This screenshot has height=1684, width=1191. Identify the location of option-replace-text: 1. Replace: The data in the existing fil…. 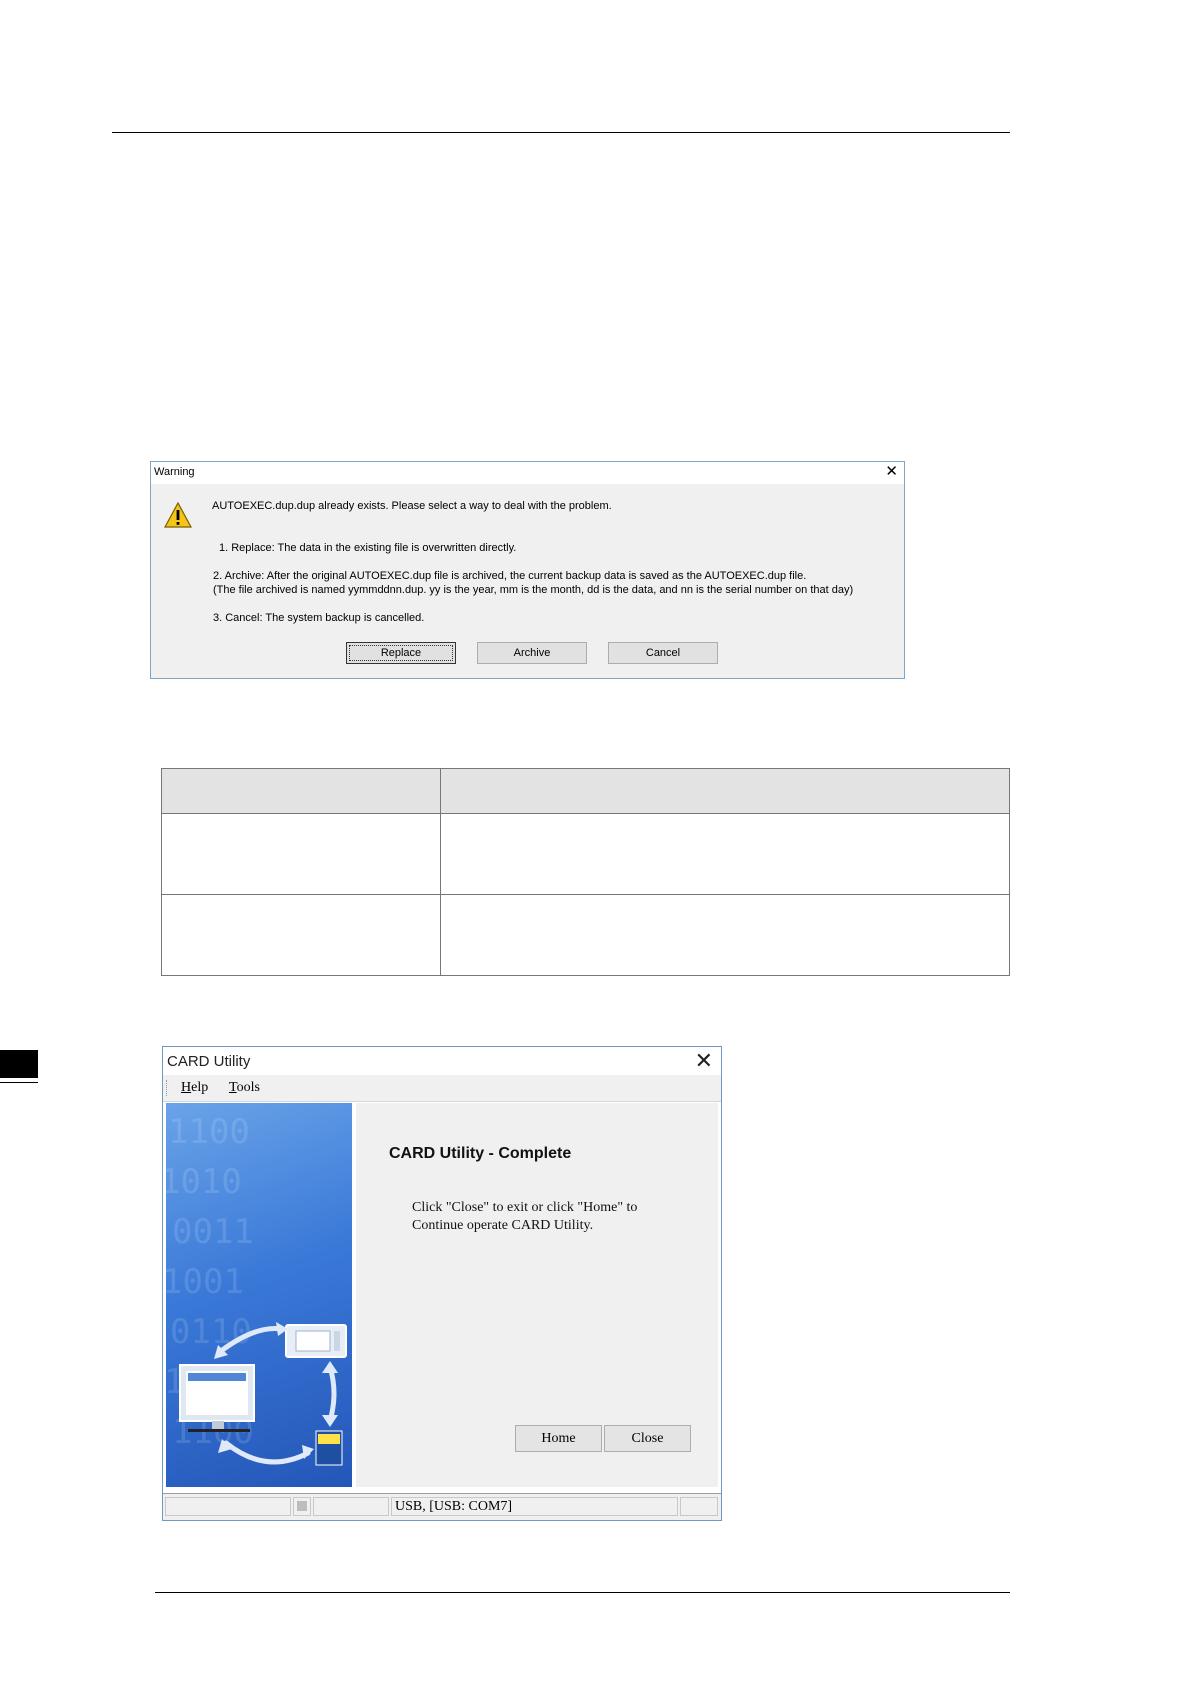
(368, 548).